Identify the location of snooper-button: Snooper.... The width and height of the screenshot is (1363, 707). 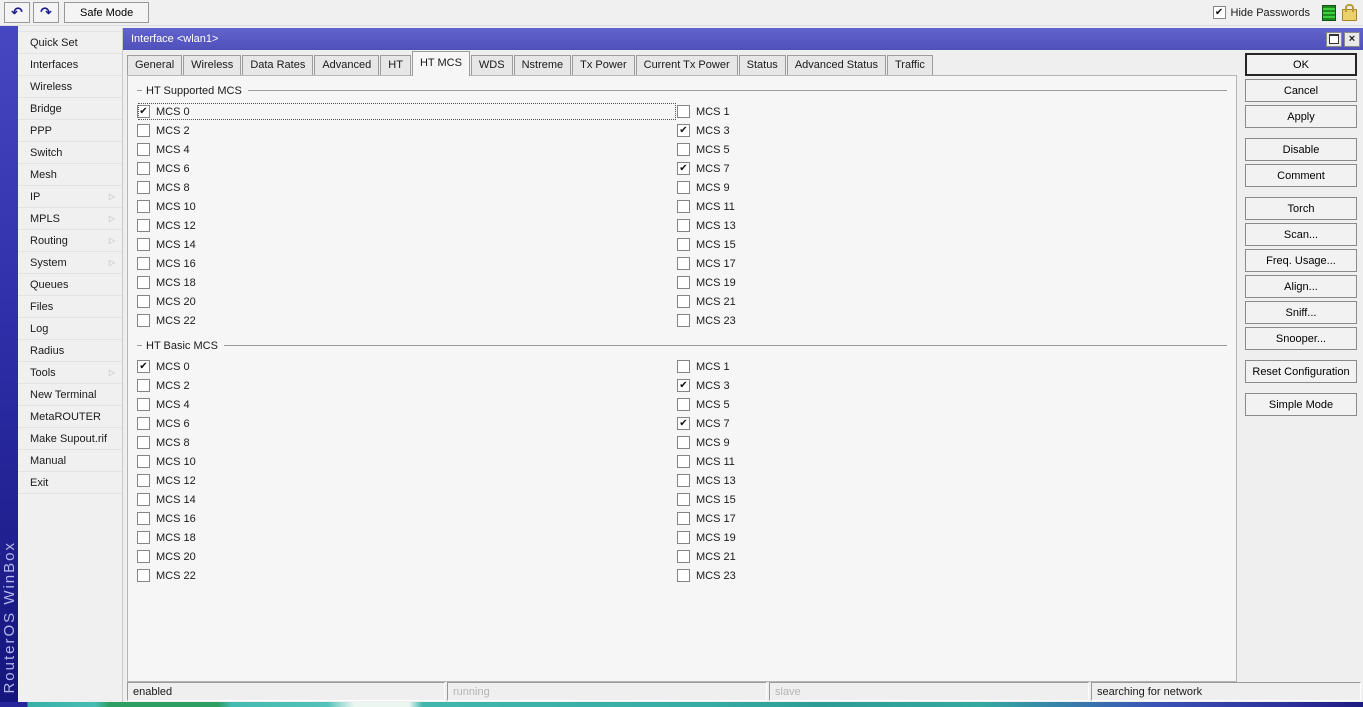
(1301, 338).